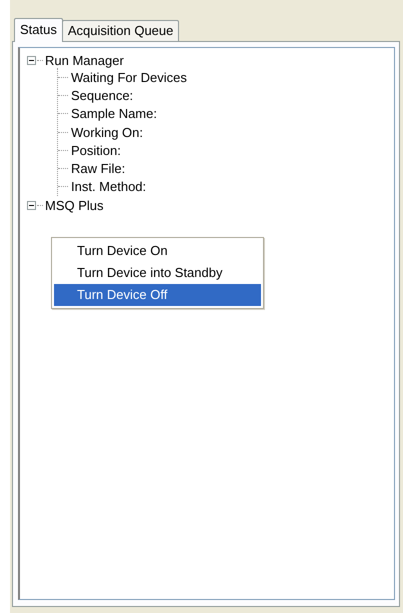 This screenshot has width=403, height=613. What do you see at coordinates (107, 132) in the screenshot?
I see `tree-node: Working On:` at bounding box center [107, 132].